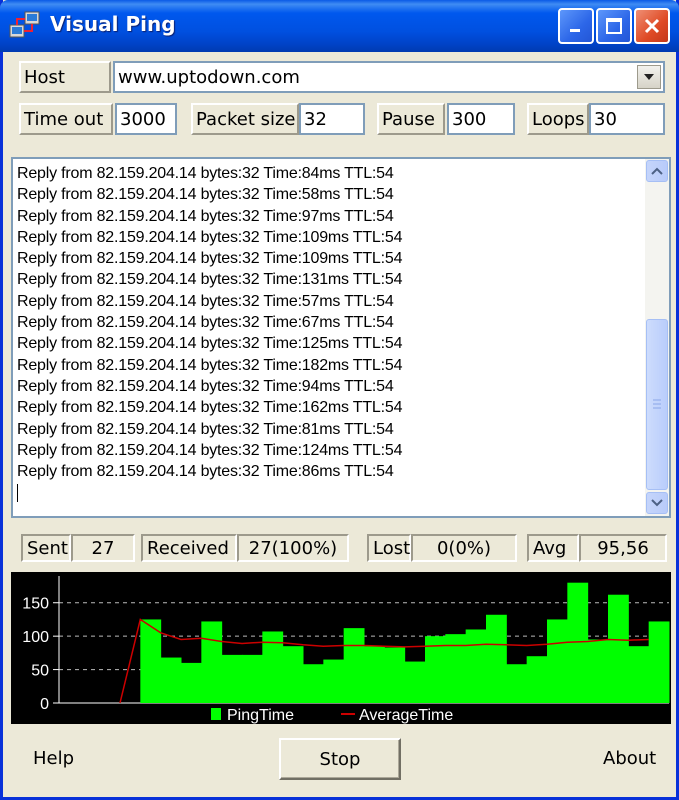 The image size is (679, 800). What do you see at coordinates (189, 548) in the screenshot?
I see `received-label: Received` at bounding box center [189, 548].